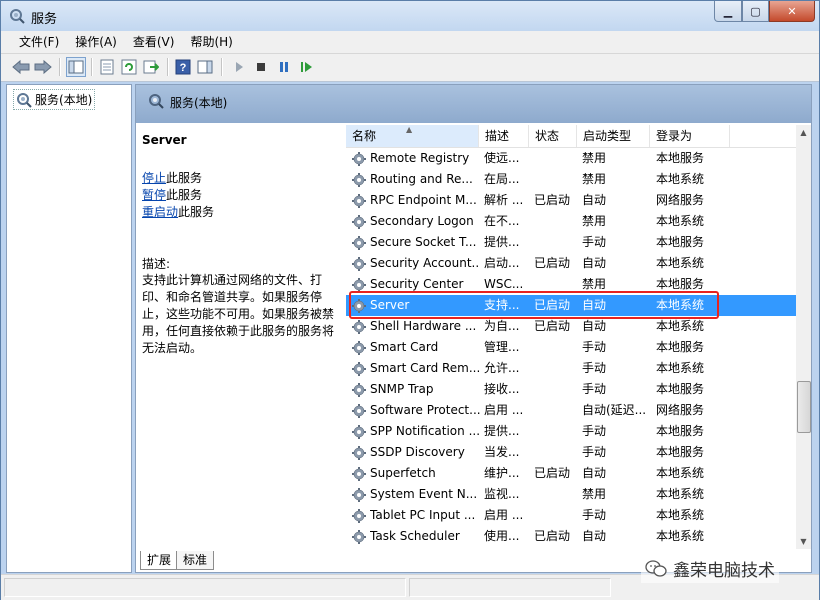 The image size is (820, 600). I want to click on refresh-icon, so click(129, 67).